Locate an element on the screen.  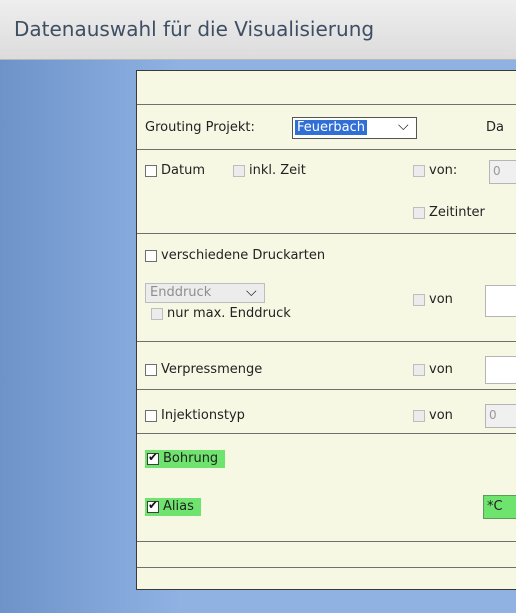
von-injektion-checkbox is located at coordinates (419, 416).